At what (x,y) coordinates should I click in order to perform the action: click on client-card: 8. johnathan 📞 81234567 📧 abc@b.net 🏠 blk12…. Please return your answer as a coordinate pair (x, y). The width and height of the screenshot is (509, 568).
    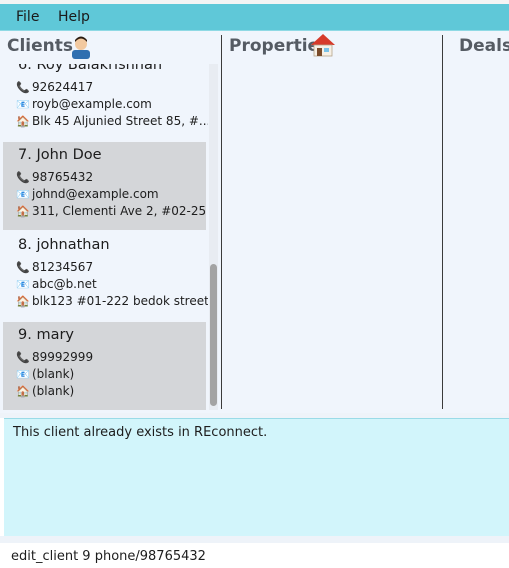
    Looking at the image, I should click on (105, 276).